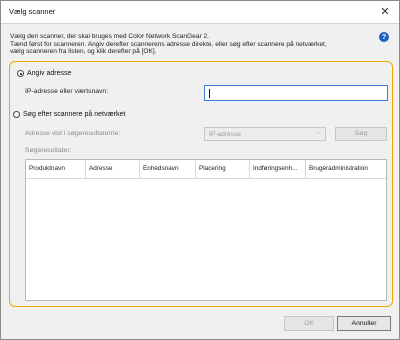 This screenshot has width=400, height=340. Describe the element at coordinates (309, 323) in the screenshot. I see `ok-button: OK` at that location.